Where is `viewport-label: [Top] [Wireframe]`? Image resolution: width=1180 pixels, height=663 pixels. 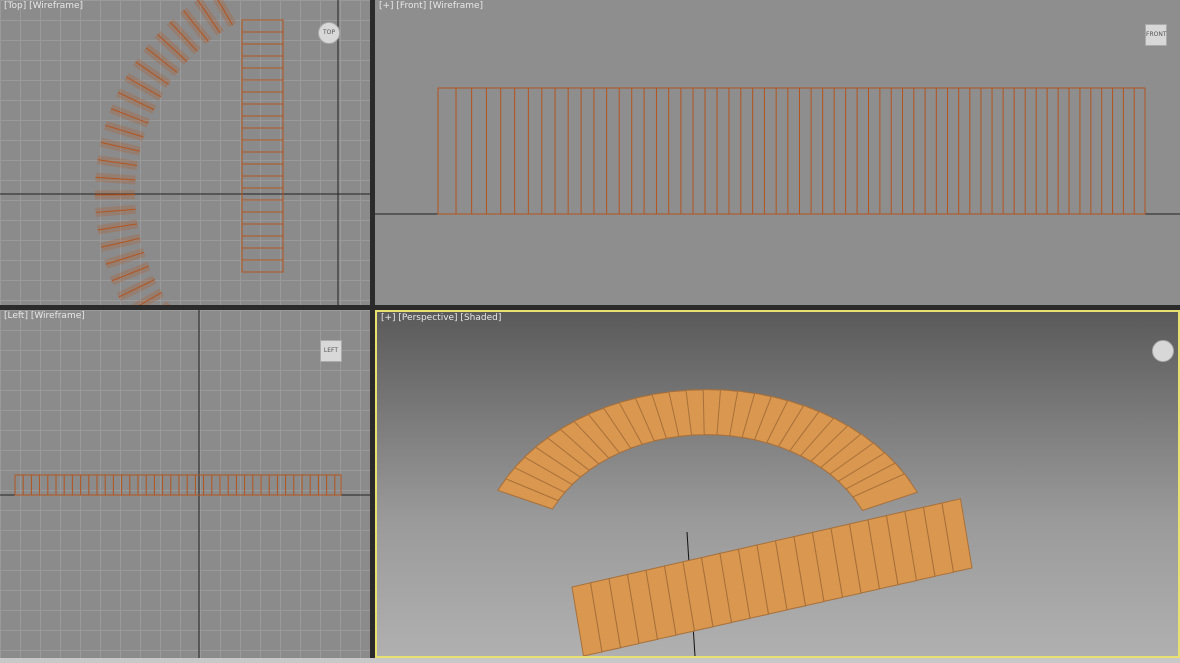
viewport-label: [Top] [Wireframe] is located at coordinates (43, 6).